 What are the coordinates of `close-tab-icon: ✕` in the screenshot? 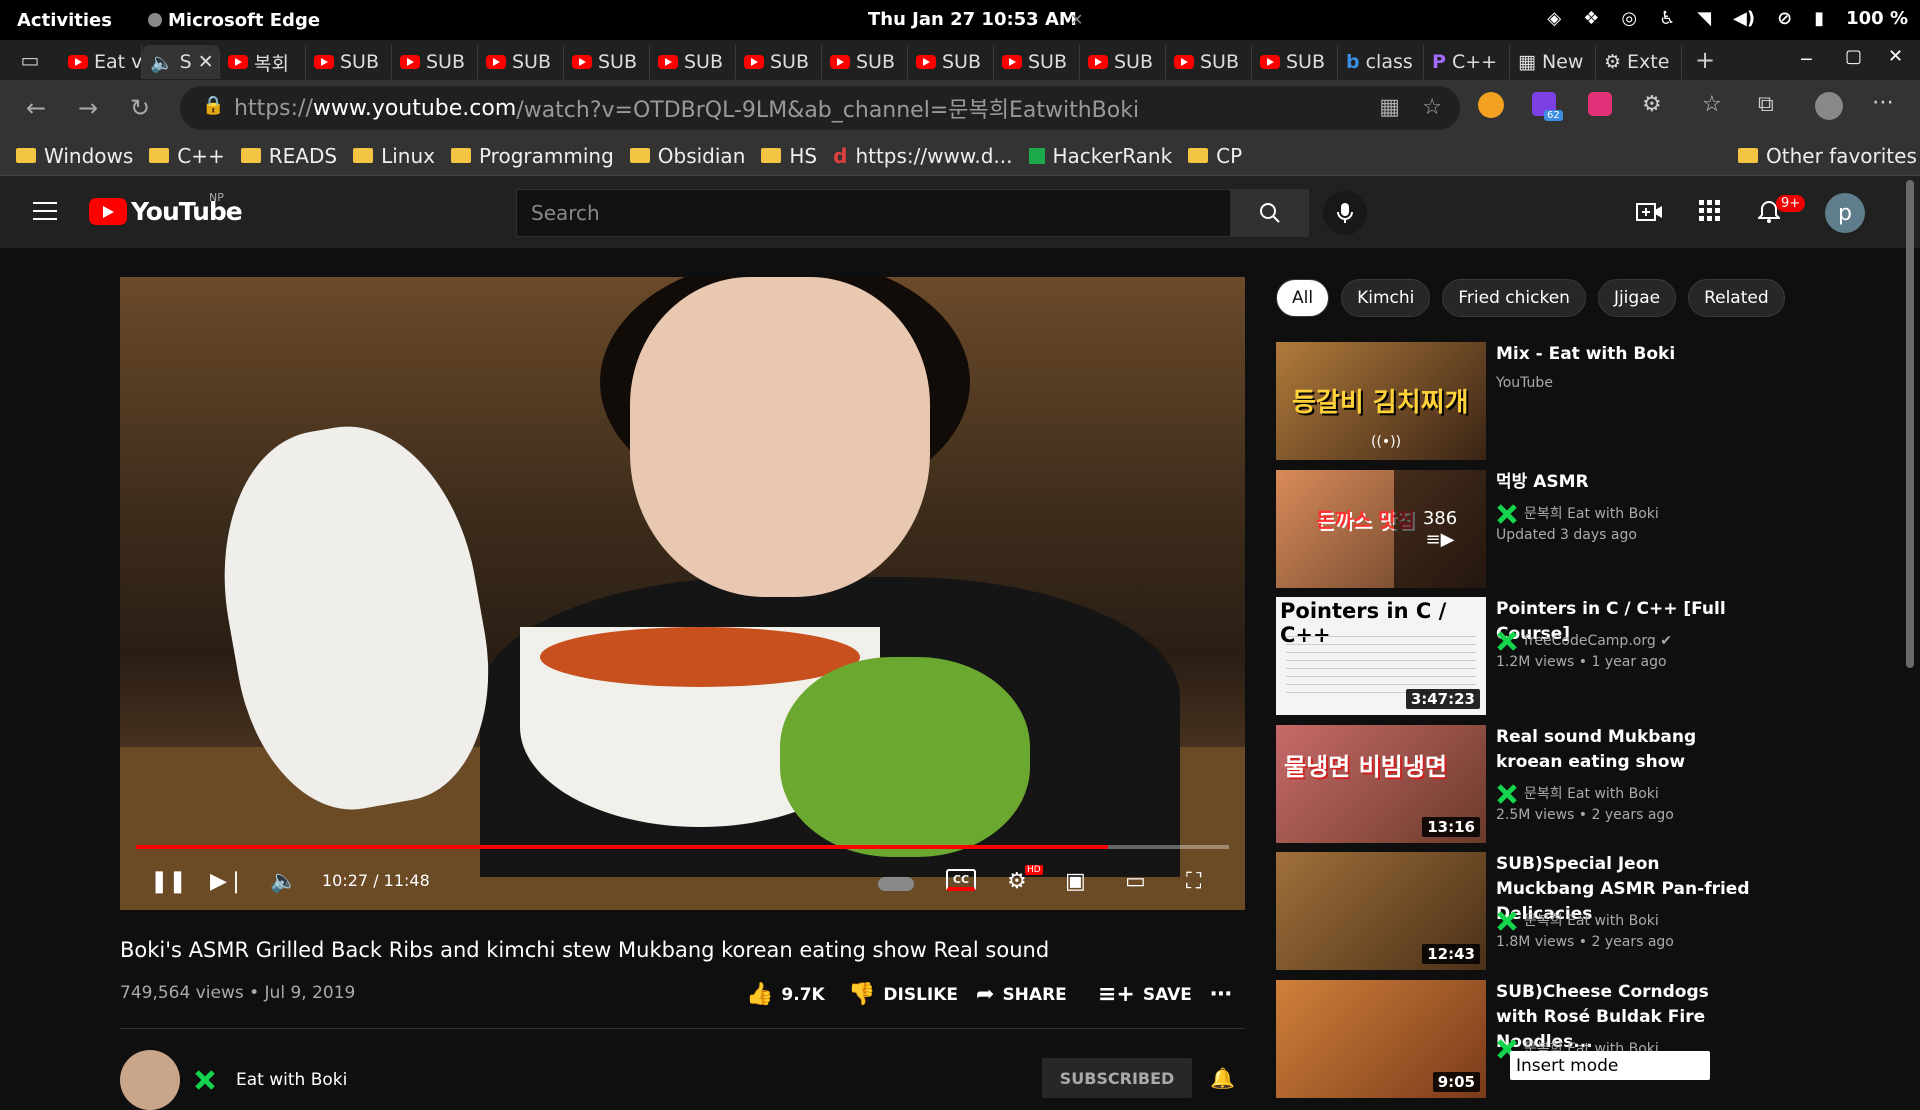 It's located at (206, 62).